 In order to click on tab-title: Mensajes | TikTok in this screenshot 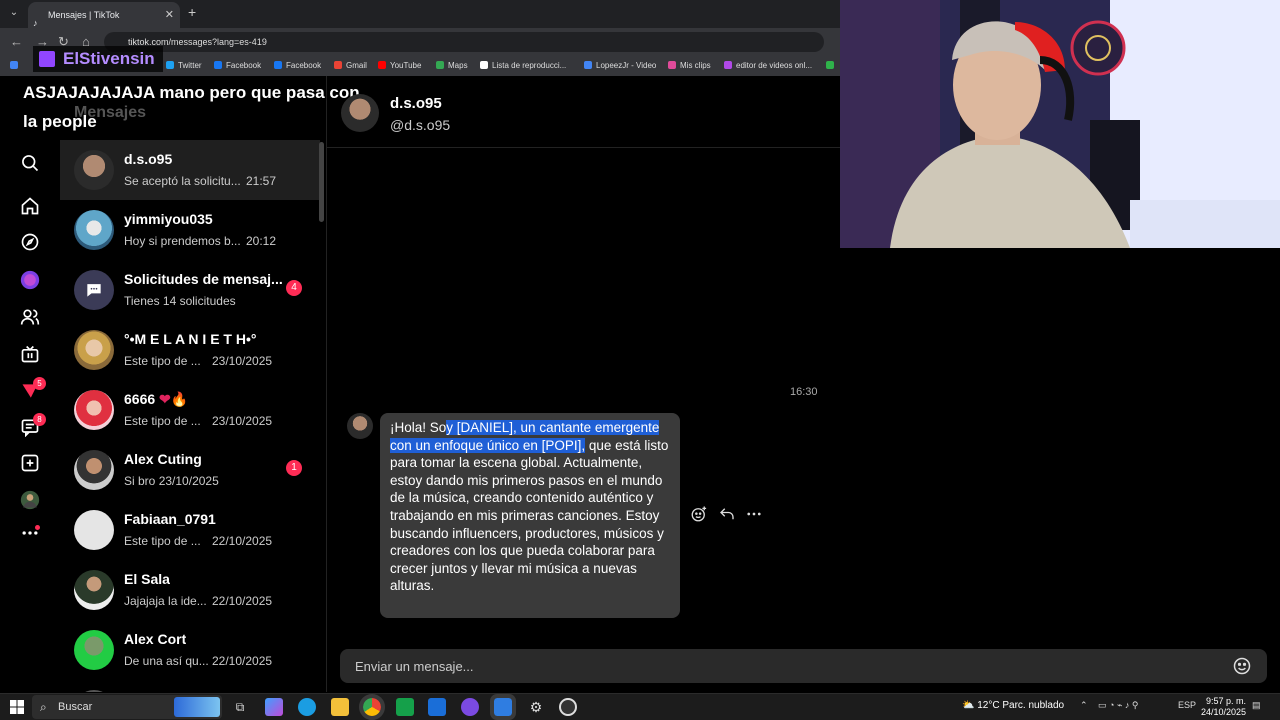, I will do `click(84, 15)`.